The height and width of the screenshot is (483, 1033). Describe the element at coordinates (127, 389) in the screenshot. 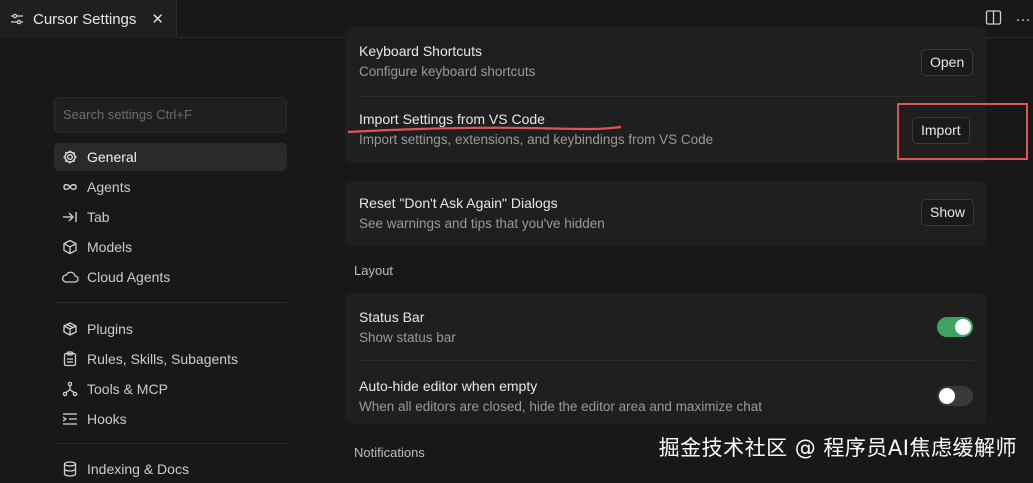

I see `sidebar-item-label: Tools & MCP` at that location.